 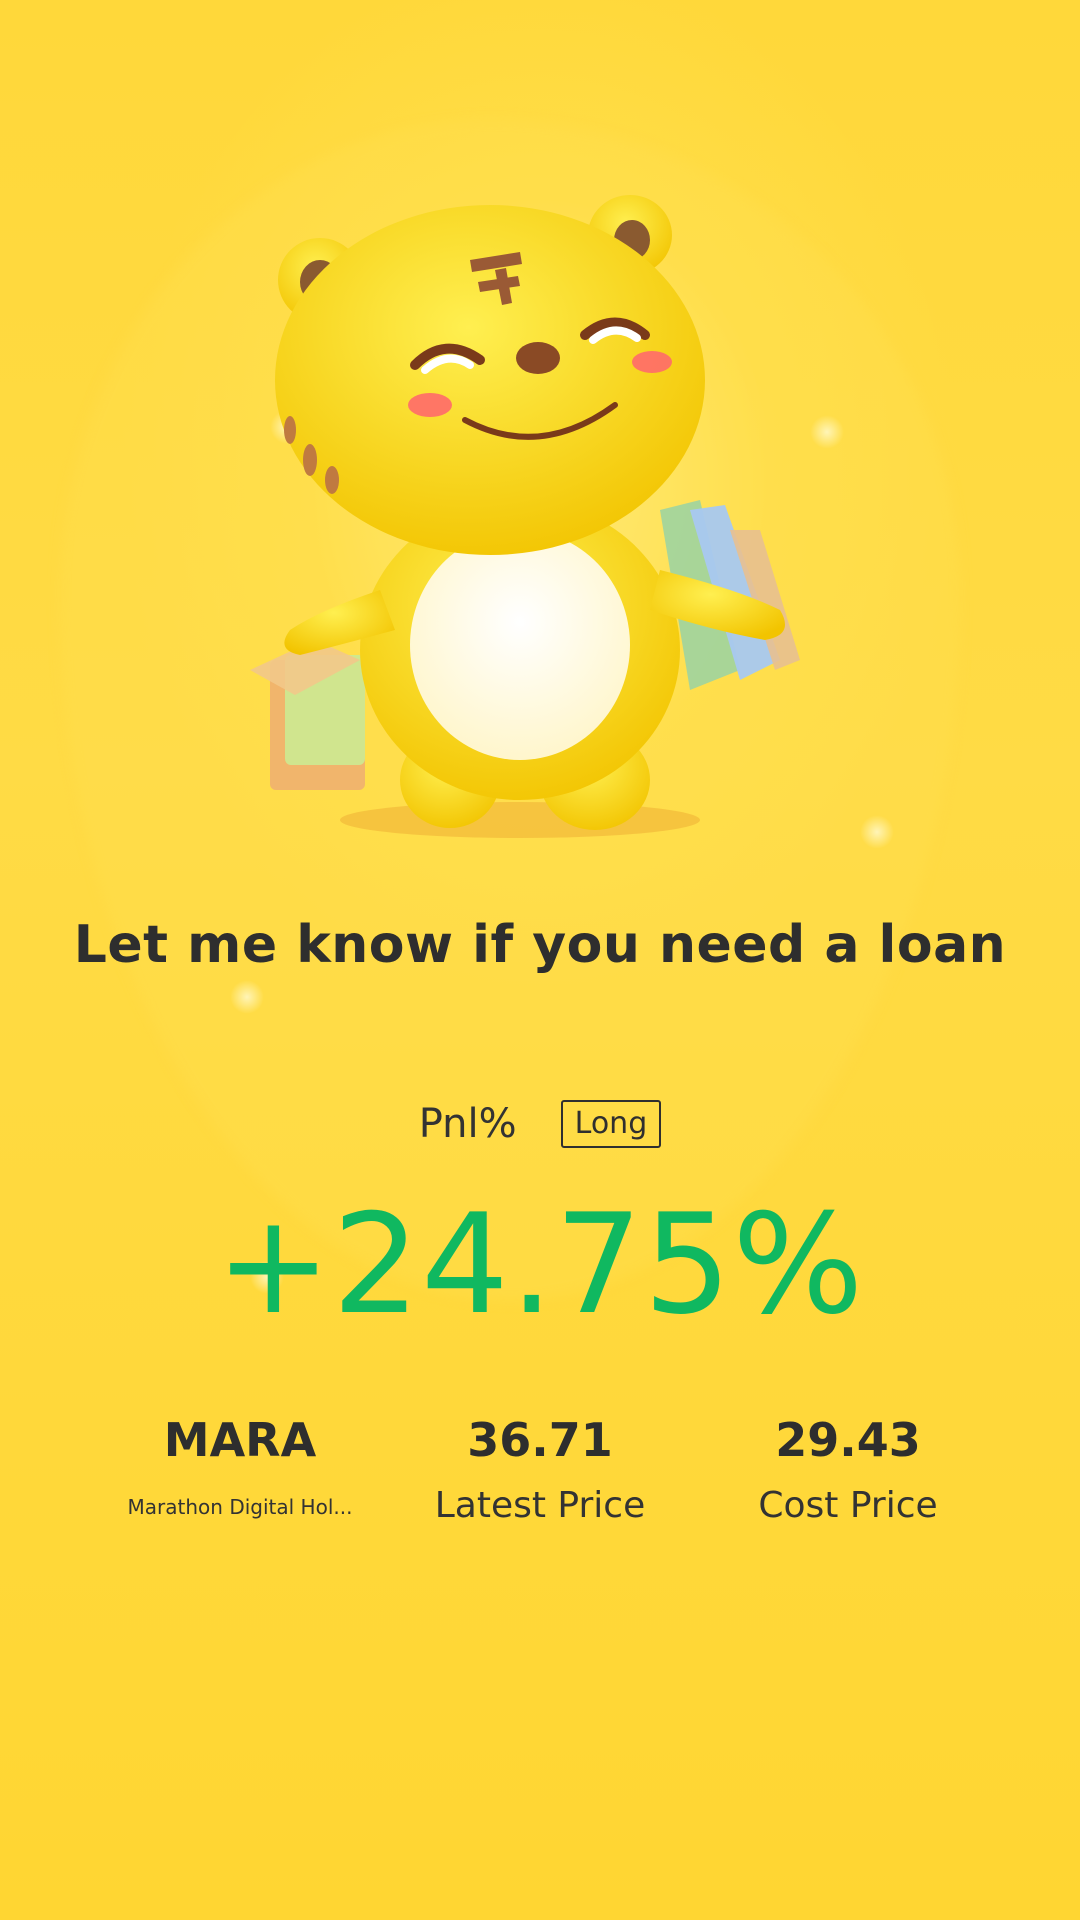 What do you see at coordinates (467, 1124) in the screenshot?
I see `pnl-label: Pnl%` at bounding box center [467, 1124].